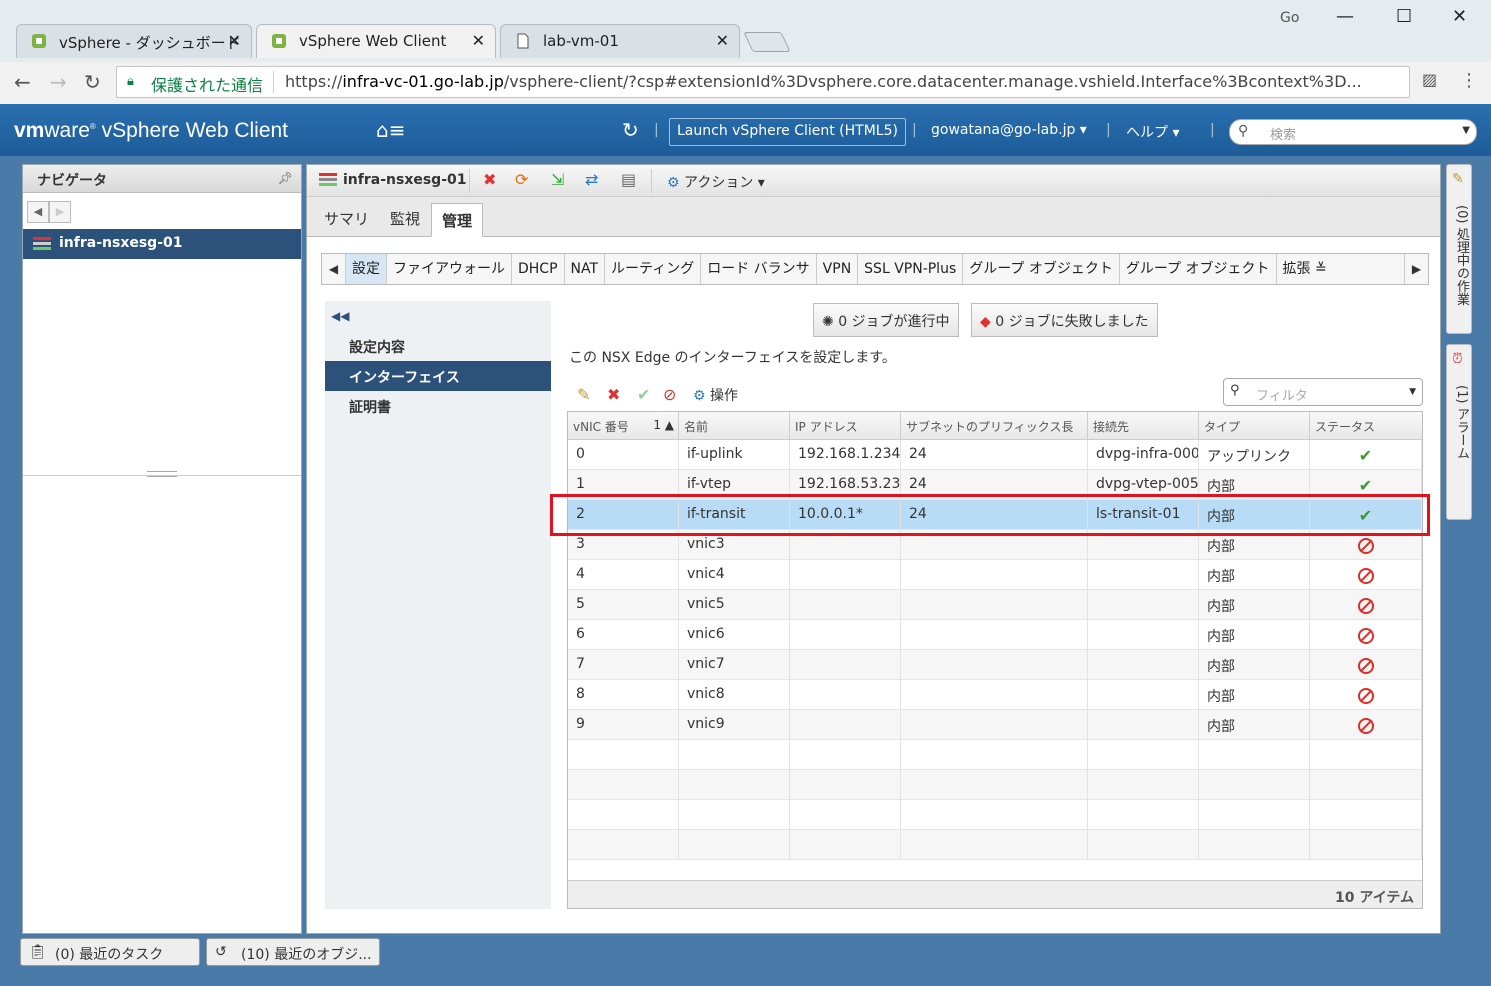 The width and height of the screenshot is (1491, 986). What do you see at coordinates (390, 130) in the screenshot?
I see `home-menu-icon: ⌂≡` at bounding box center [390, 130].